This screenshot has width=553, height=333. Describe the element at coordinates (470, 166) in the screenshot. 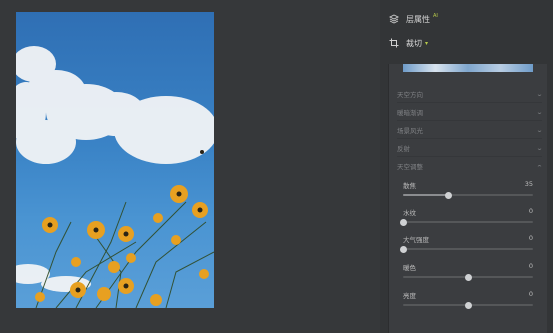

I see `section-sky-adjust: 天空调整 ⌄` at that location.